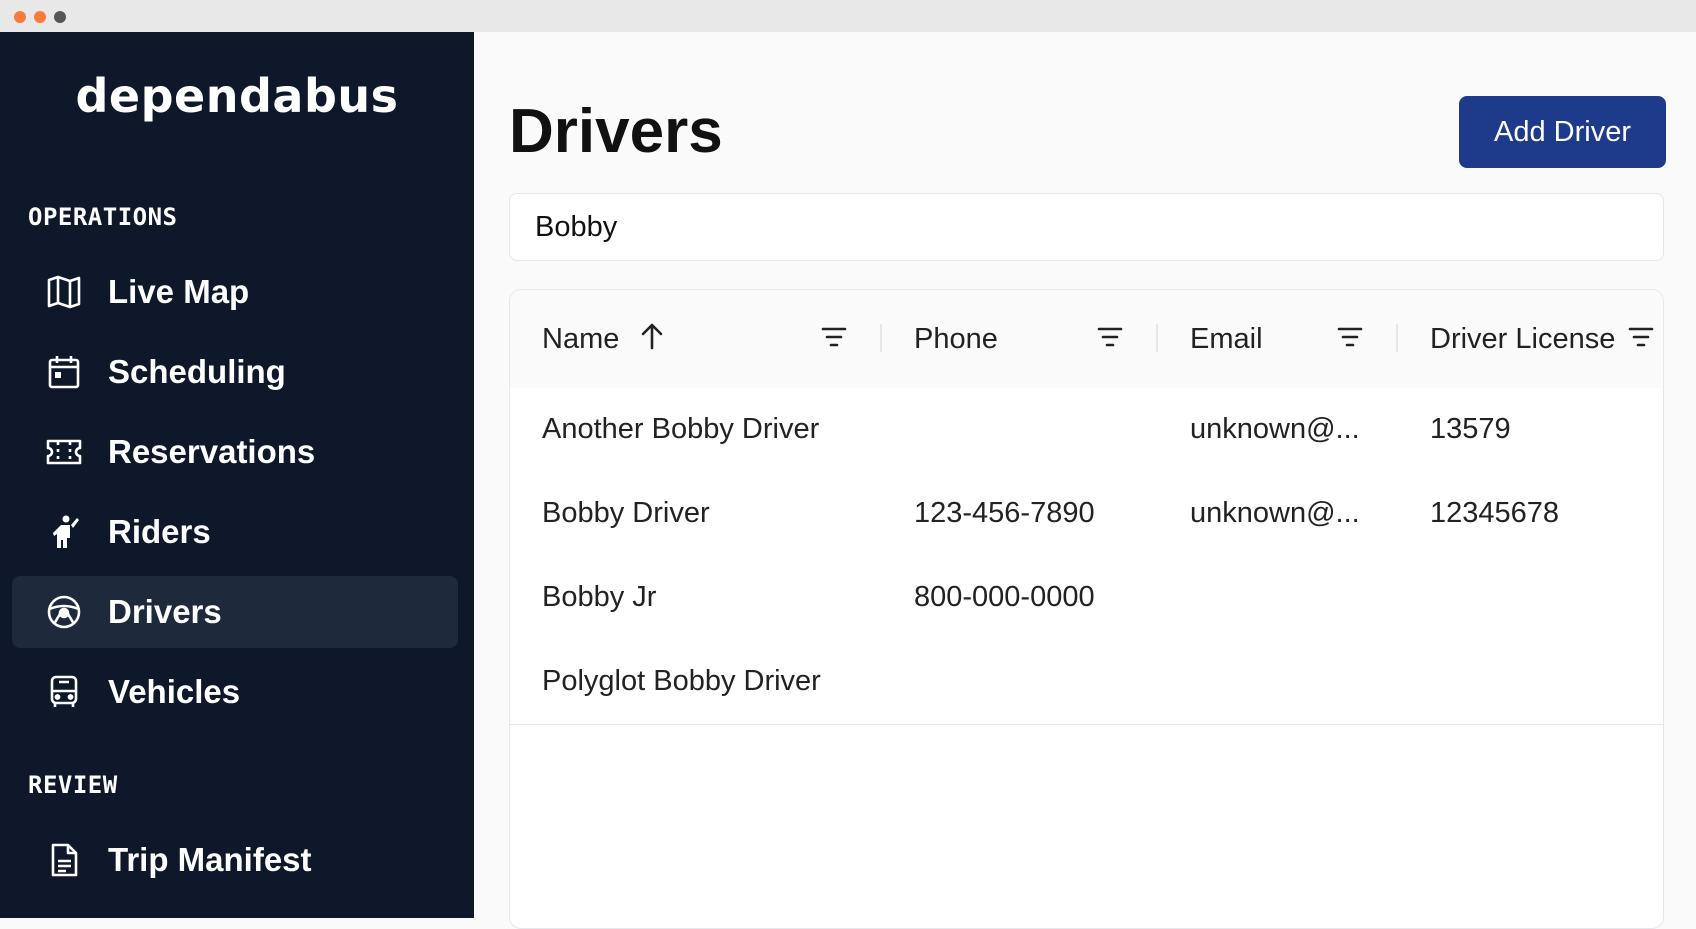 This screenshot has width=1696, height=929. What do you see at coordinates (60, 17) in the screenshot?
I see `window-zoom-button` at bounding box center [60, 17].